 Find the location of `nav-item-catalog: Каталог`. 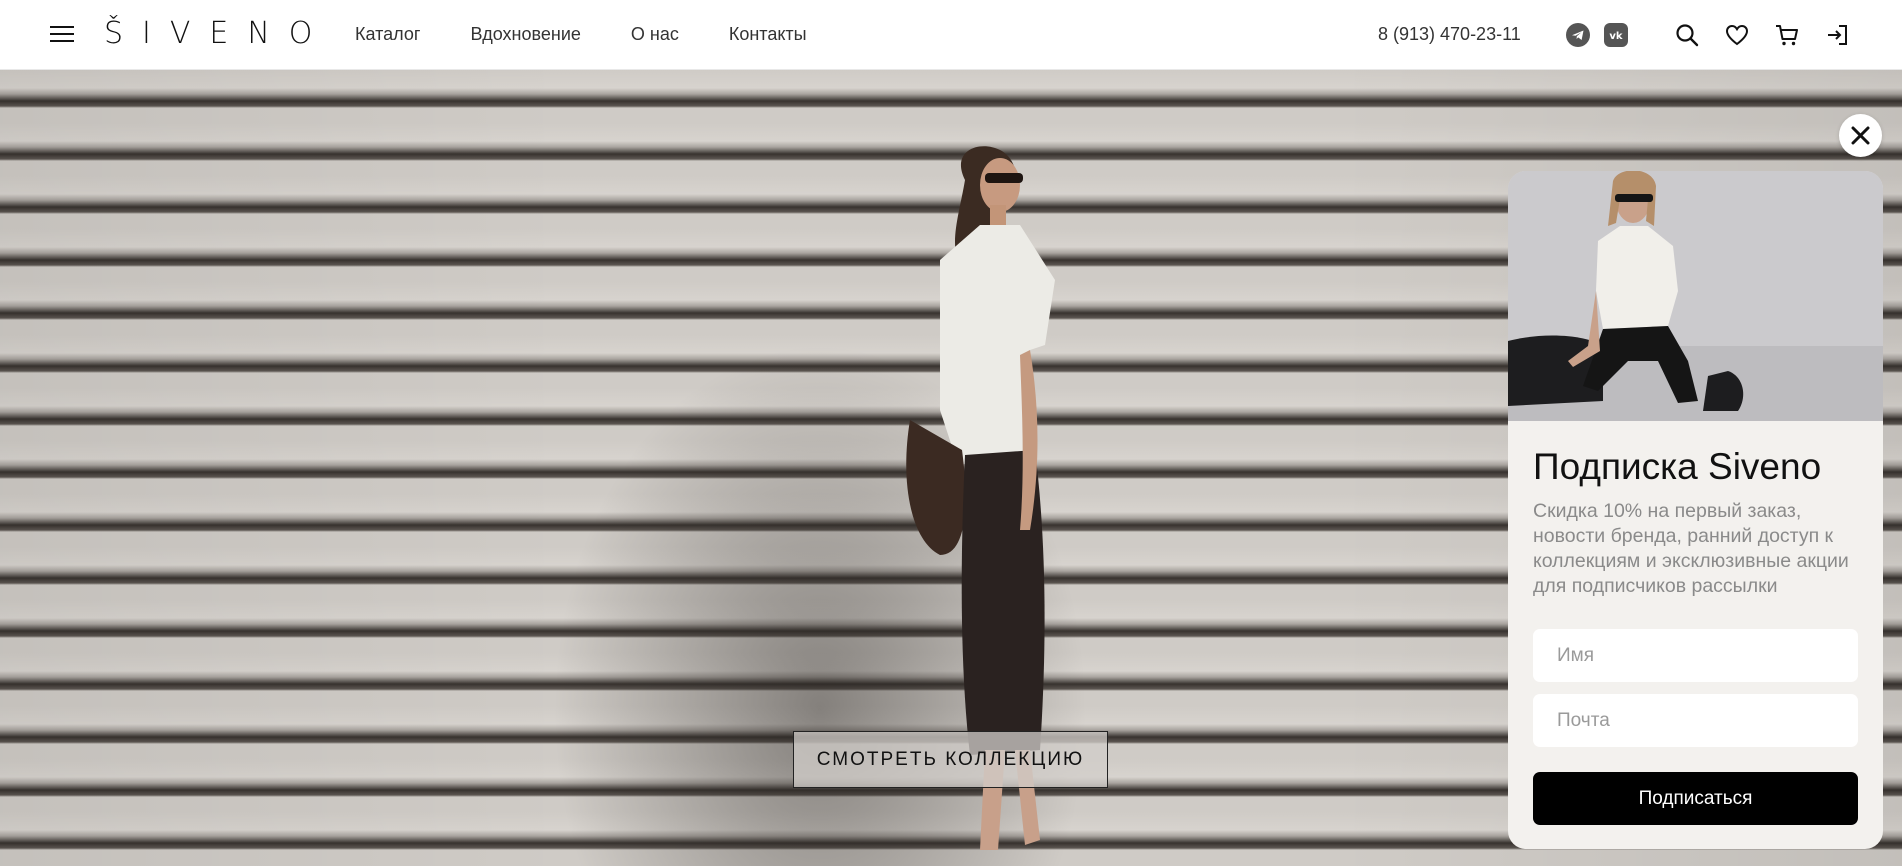

nav-item-catalog: Каталог is located at coordinates (387, 34).